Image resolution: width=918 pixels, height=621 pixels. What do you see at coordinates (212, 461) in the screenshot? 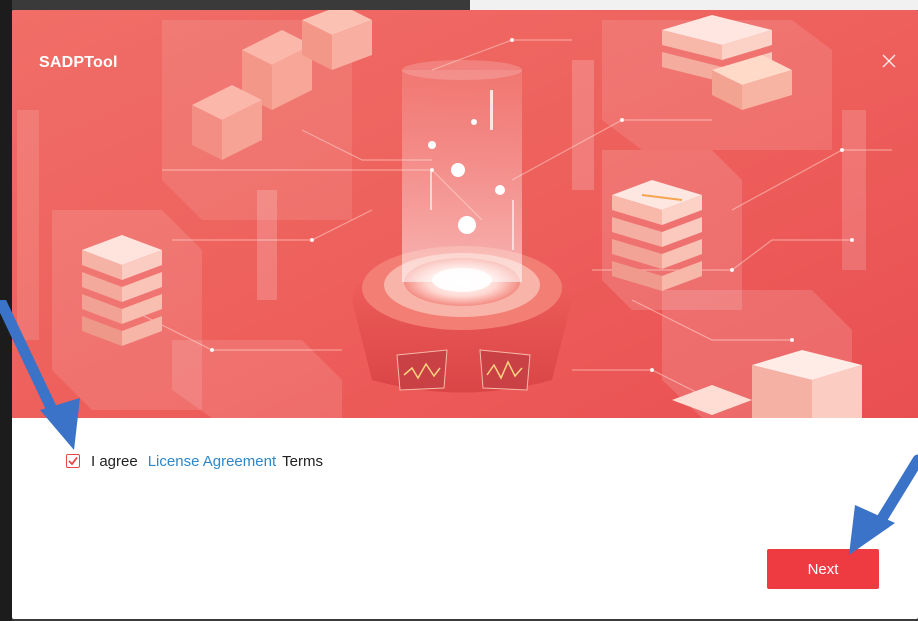
I see `license-agreement-link: License Agreement` at bounding box center [212, 461].